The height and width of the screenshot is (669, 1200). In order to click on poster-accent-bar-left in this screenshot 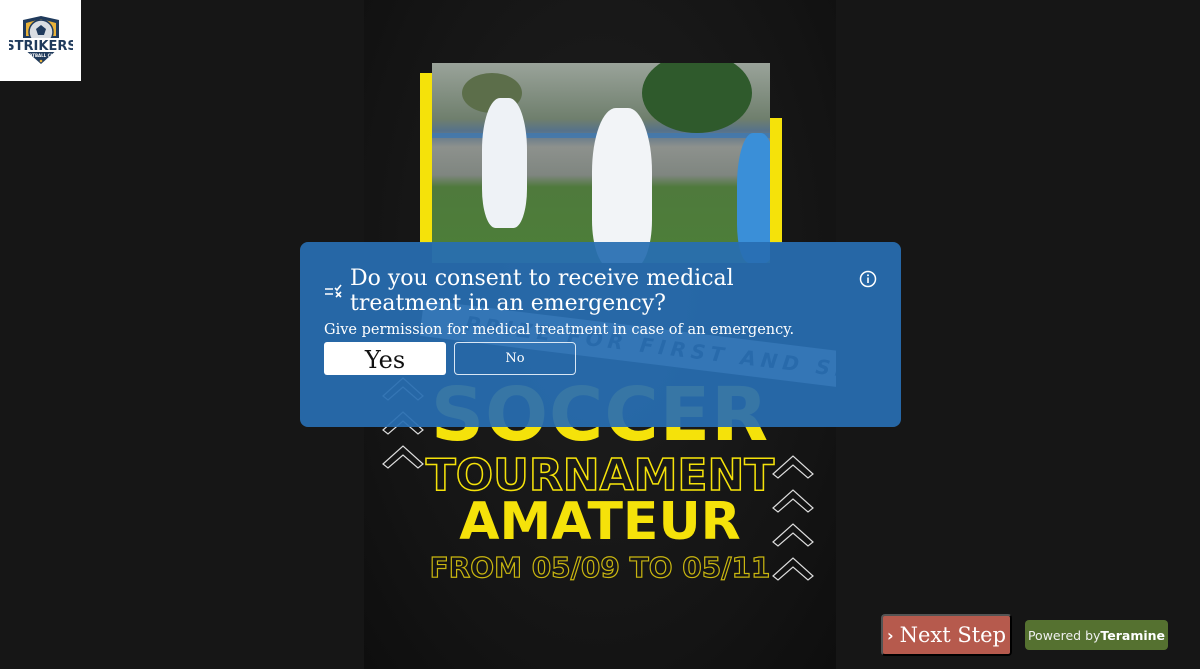, I will do `click(426, 158)`.